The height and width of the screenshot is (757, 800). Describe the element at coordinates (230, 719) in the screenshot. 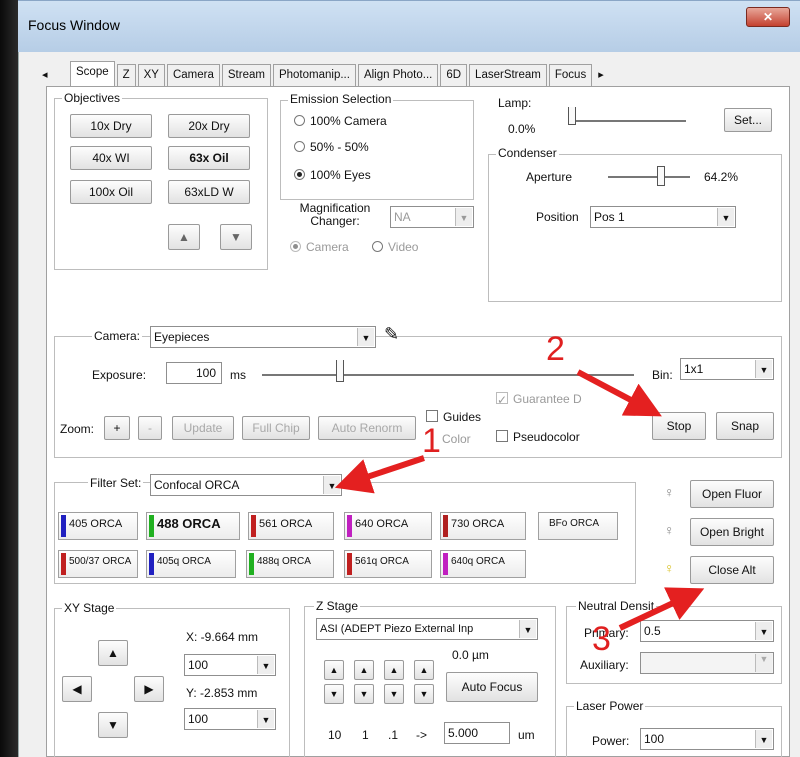

I see `y-step-select: 100 ▼` at that location.